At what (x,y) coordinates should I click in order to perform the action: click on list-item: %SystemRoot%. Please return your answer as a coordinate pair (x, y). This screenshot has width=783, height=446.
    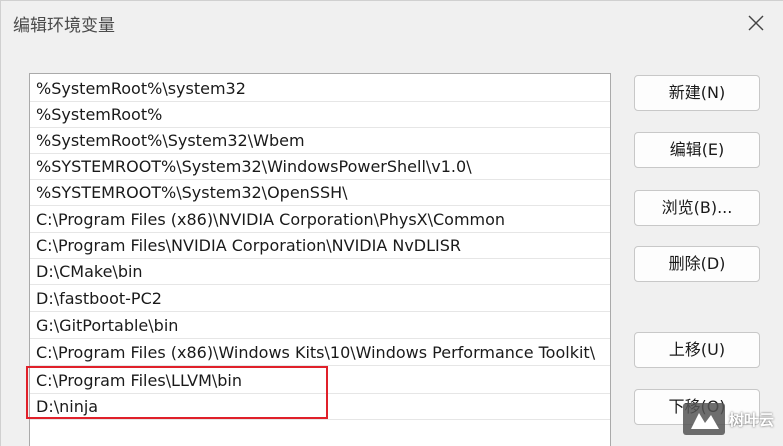
    Looking at the image, I should click on (320, 115).